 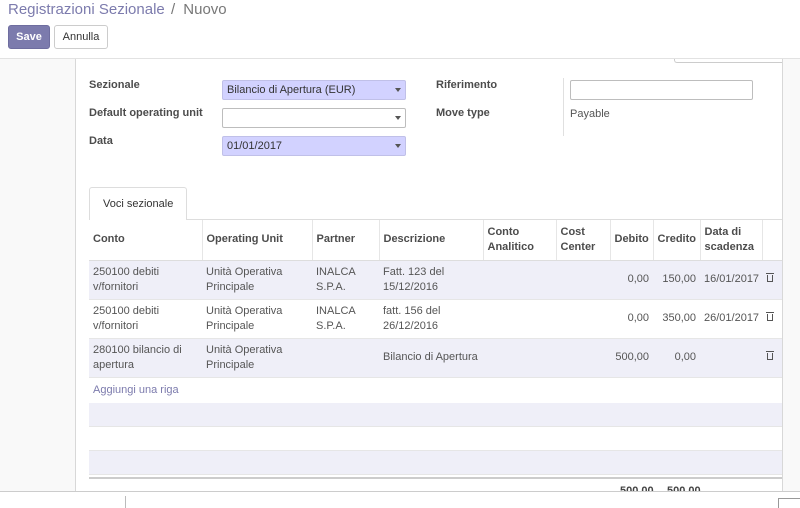 What do you see at coordinates (146, 240) in the screenshot?
I see `column-header-conto: Conto` at bounding box center [146, 240].